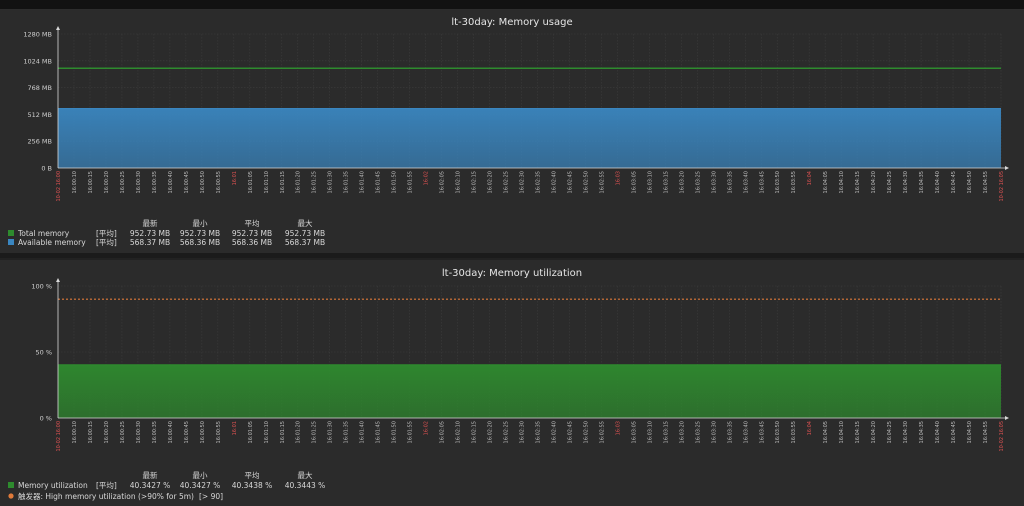 Image resolution: width=1024 pixels, height=506 pixels. I want to click on y-tick-label: 256 MB, so click(39, 142).